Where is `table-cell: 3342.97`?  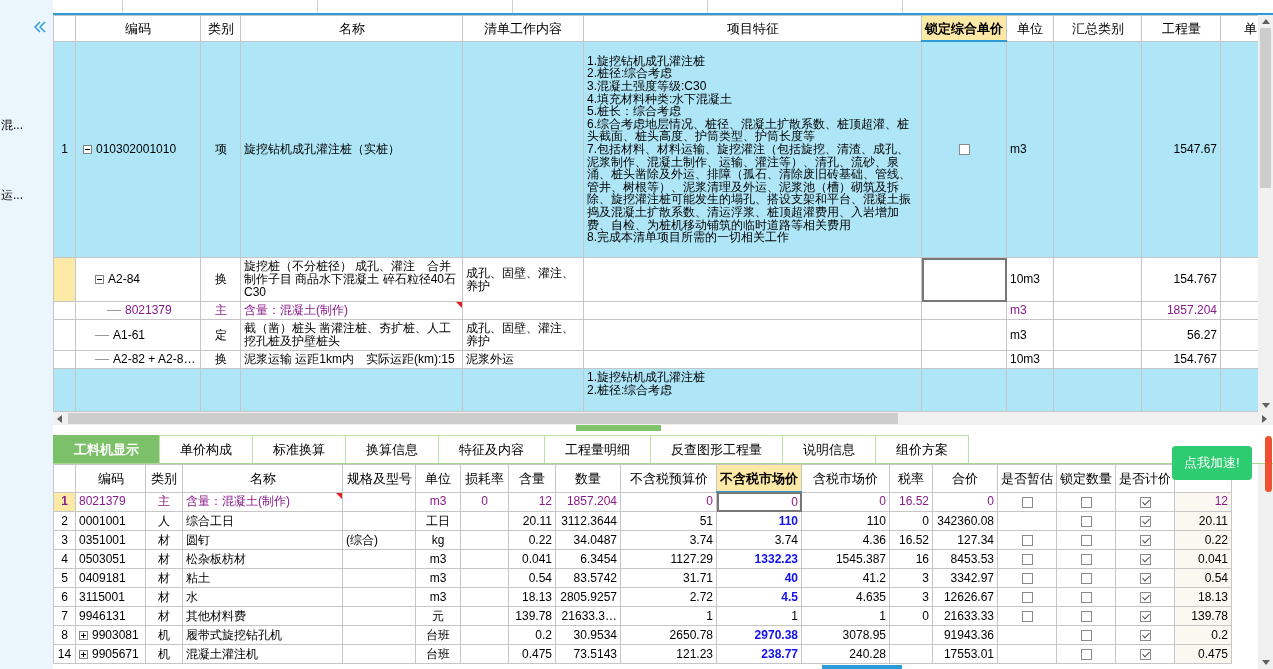 table-cell: 3342.97 is located at coordinates (965, 578).